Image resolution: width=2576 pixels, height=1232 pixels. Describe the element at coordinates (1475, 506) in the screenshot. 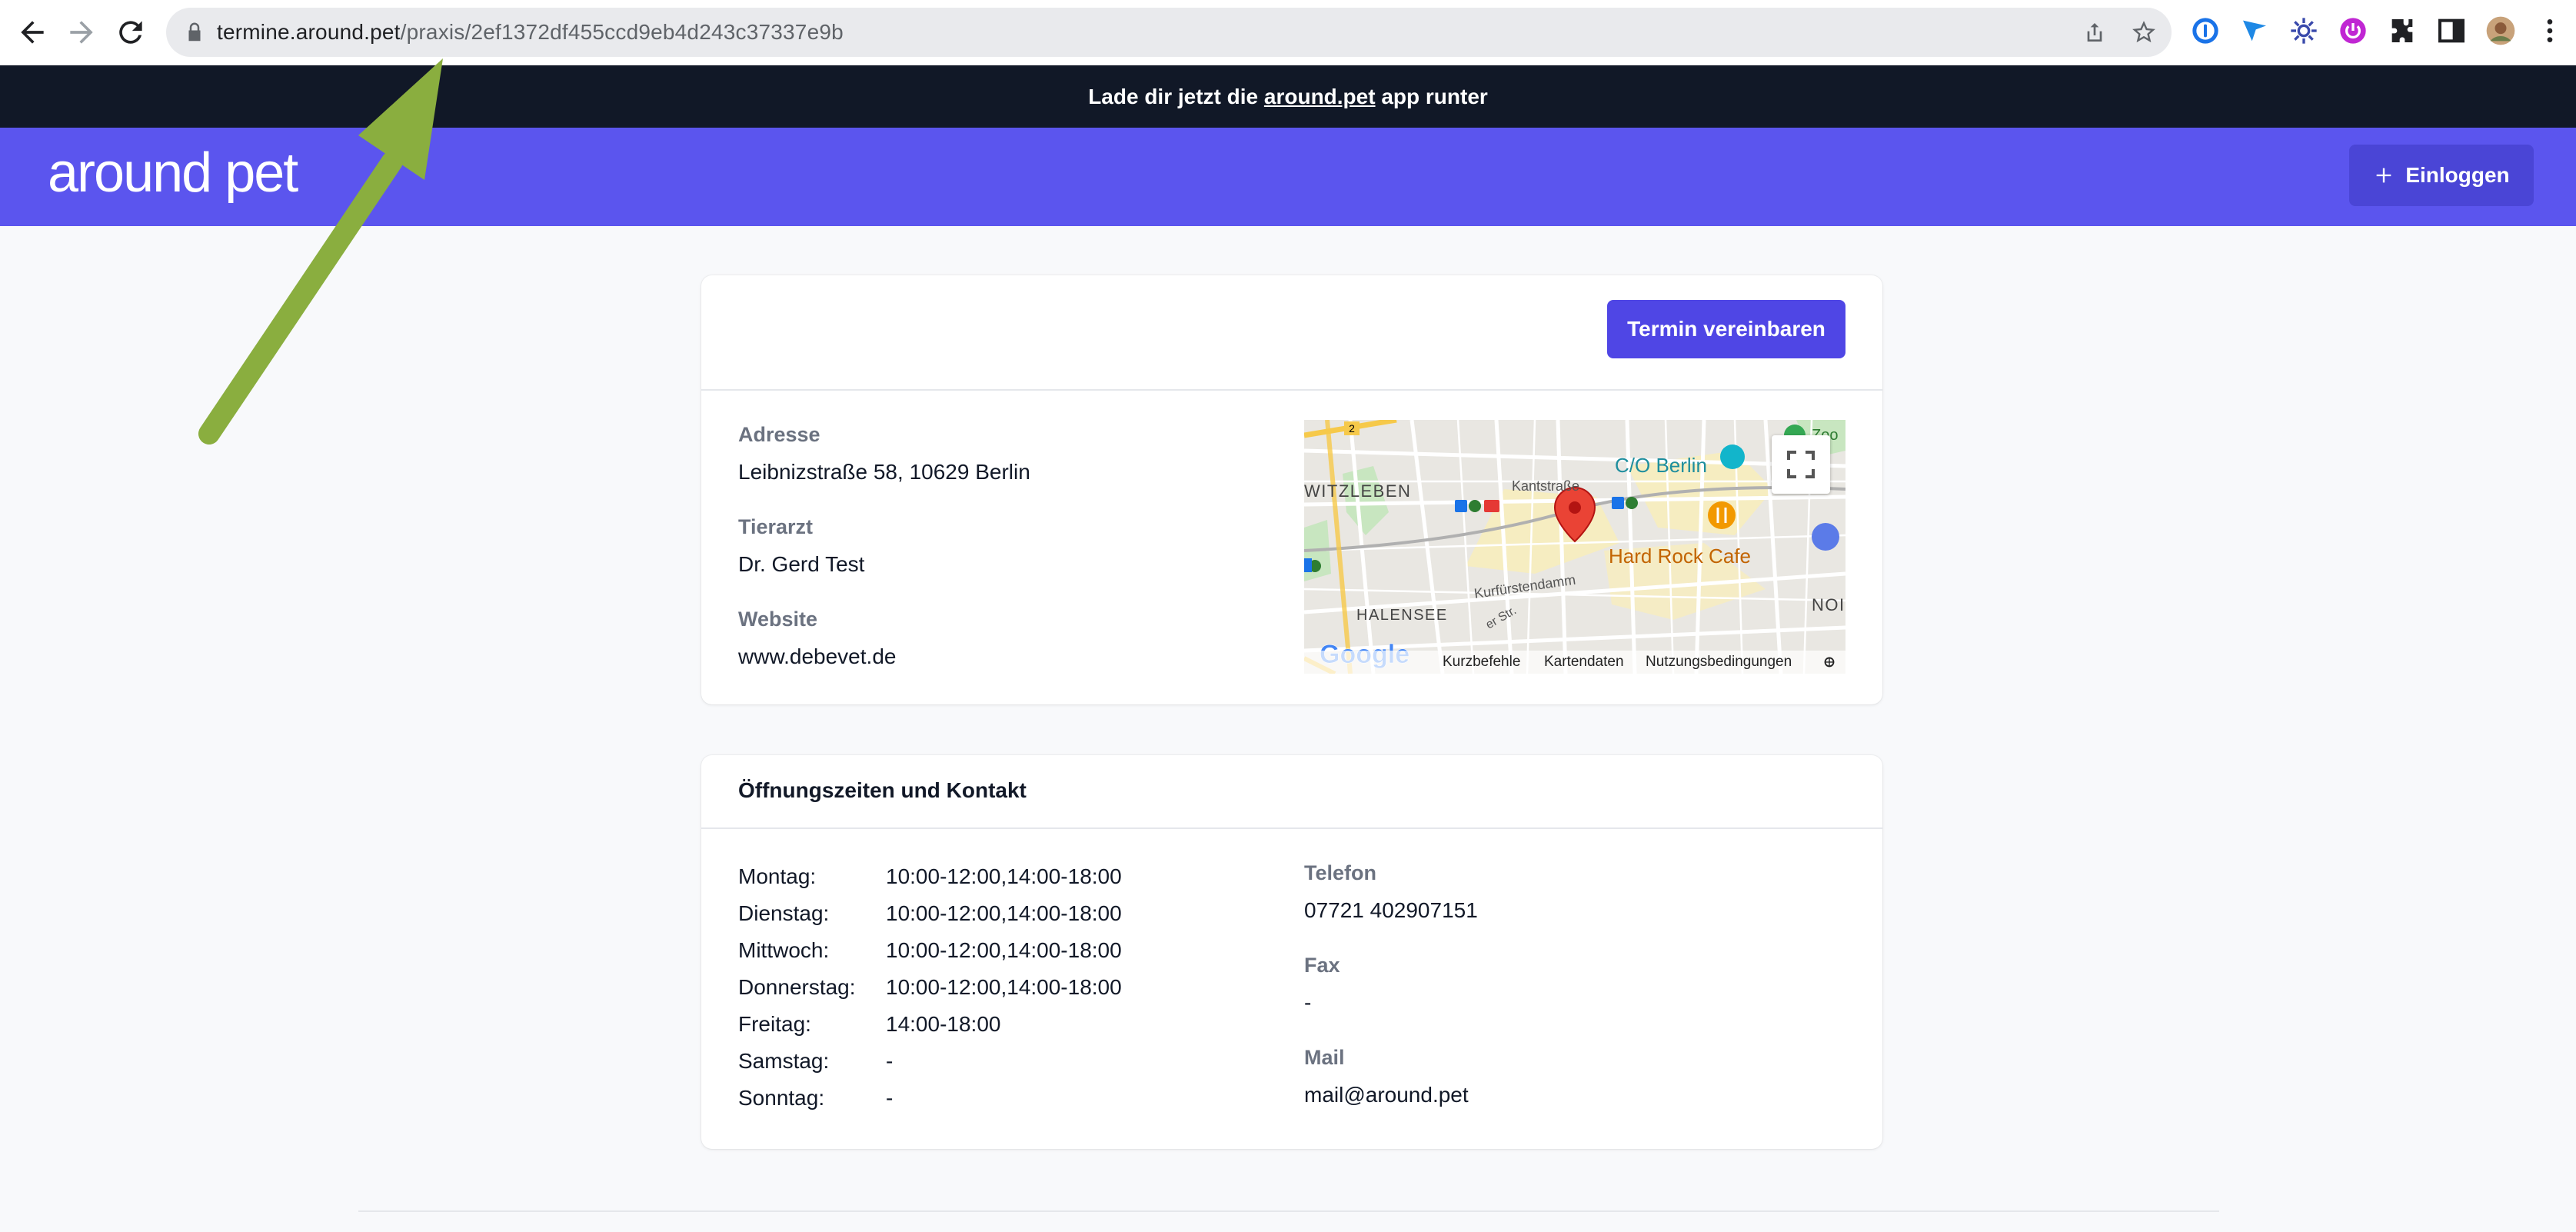

I see `transit-s-icon` at that location.